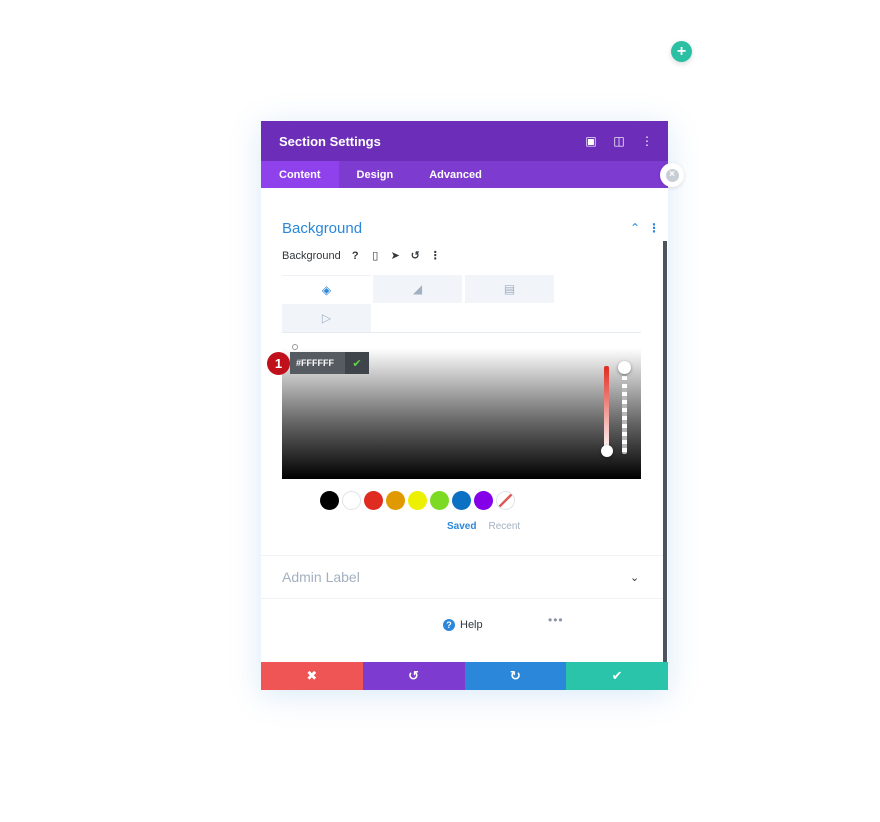 The width and height of the screenshot is (880, 822). Describe the element at coordinates (624, 411) in the screenshot. I see `opacity-slider` at that location.